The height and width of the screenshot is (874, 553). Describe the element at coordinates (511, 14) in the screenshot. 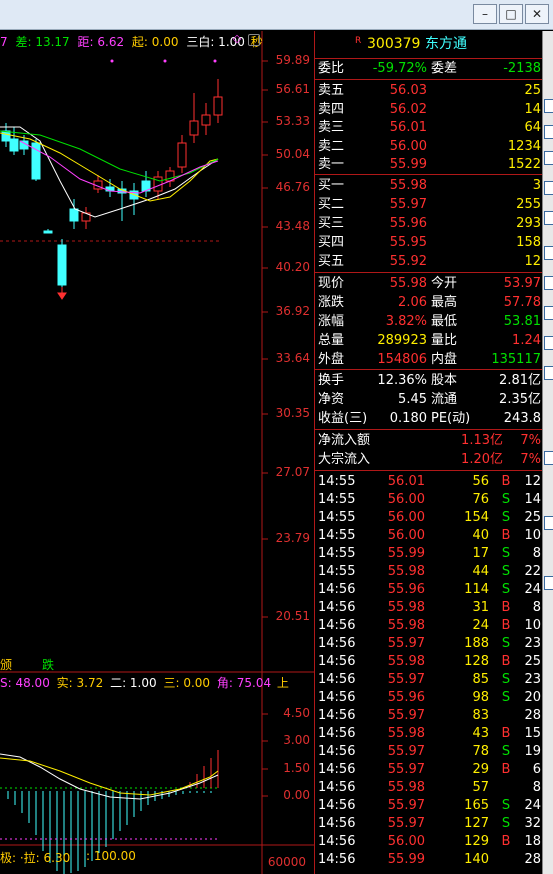

I see `maximize-button: □` at that location.